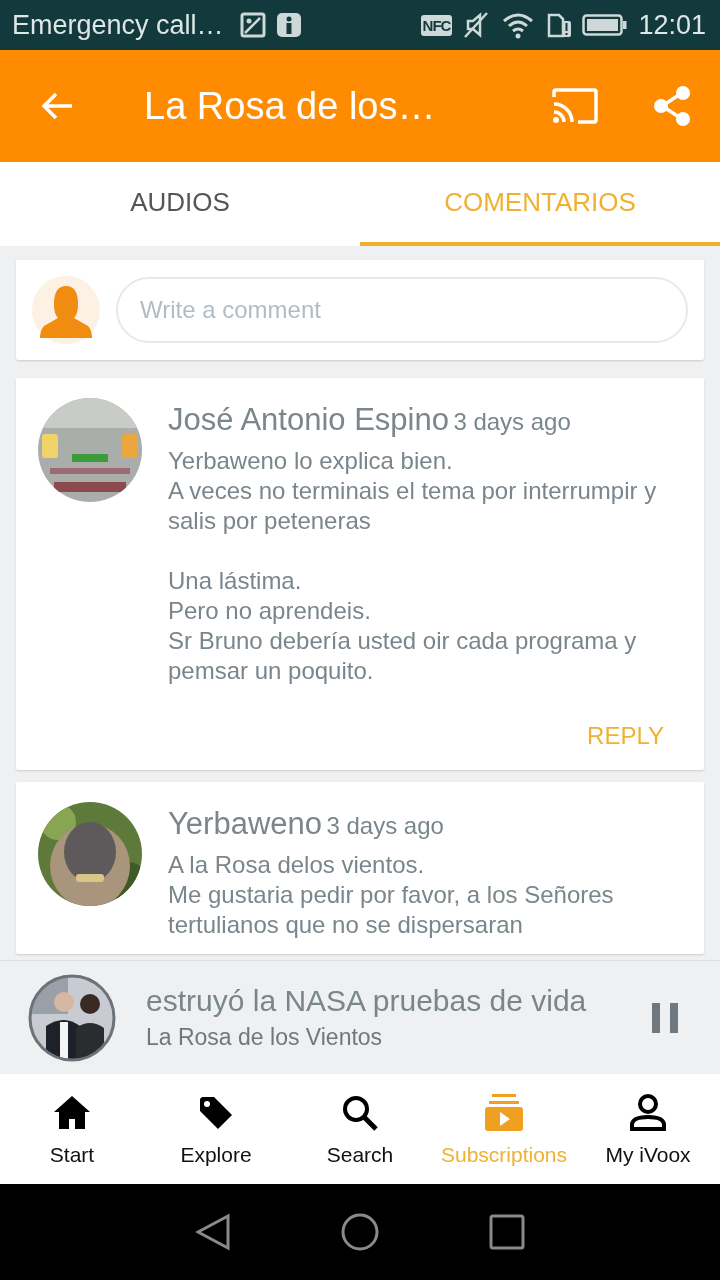 This screenshot has height=1280, width=720. I want to click on share-icon, so click(672, 106).